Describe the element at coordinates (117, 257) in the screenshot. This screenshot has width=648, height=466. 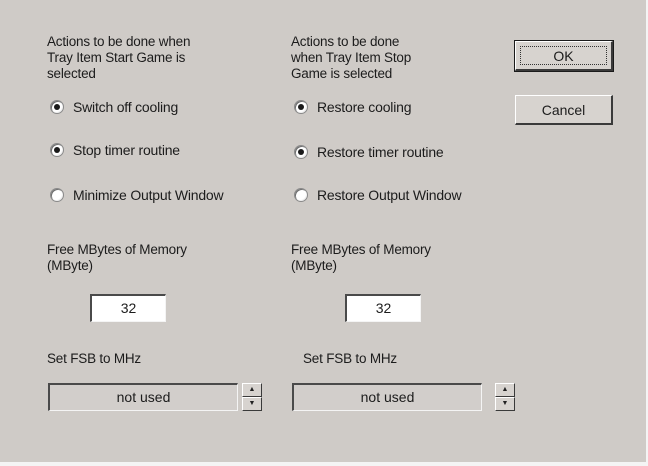
I see `left-memory-label: Free MBytes of Memory (MByte)` at that location.